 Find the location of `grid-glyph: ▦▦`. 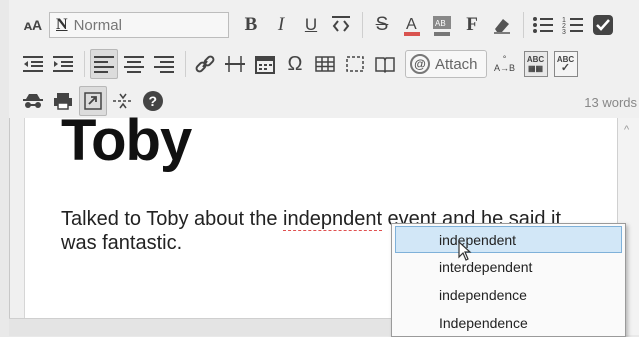

grid-glyph: ▦▦ is located at coordinates (535, 68).